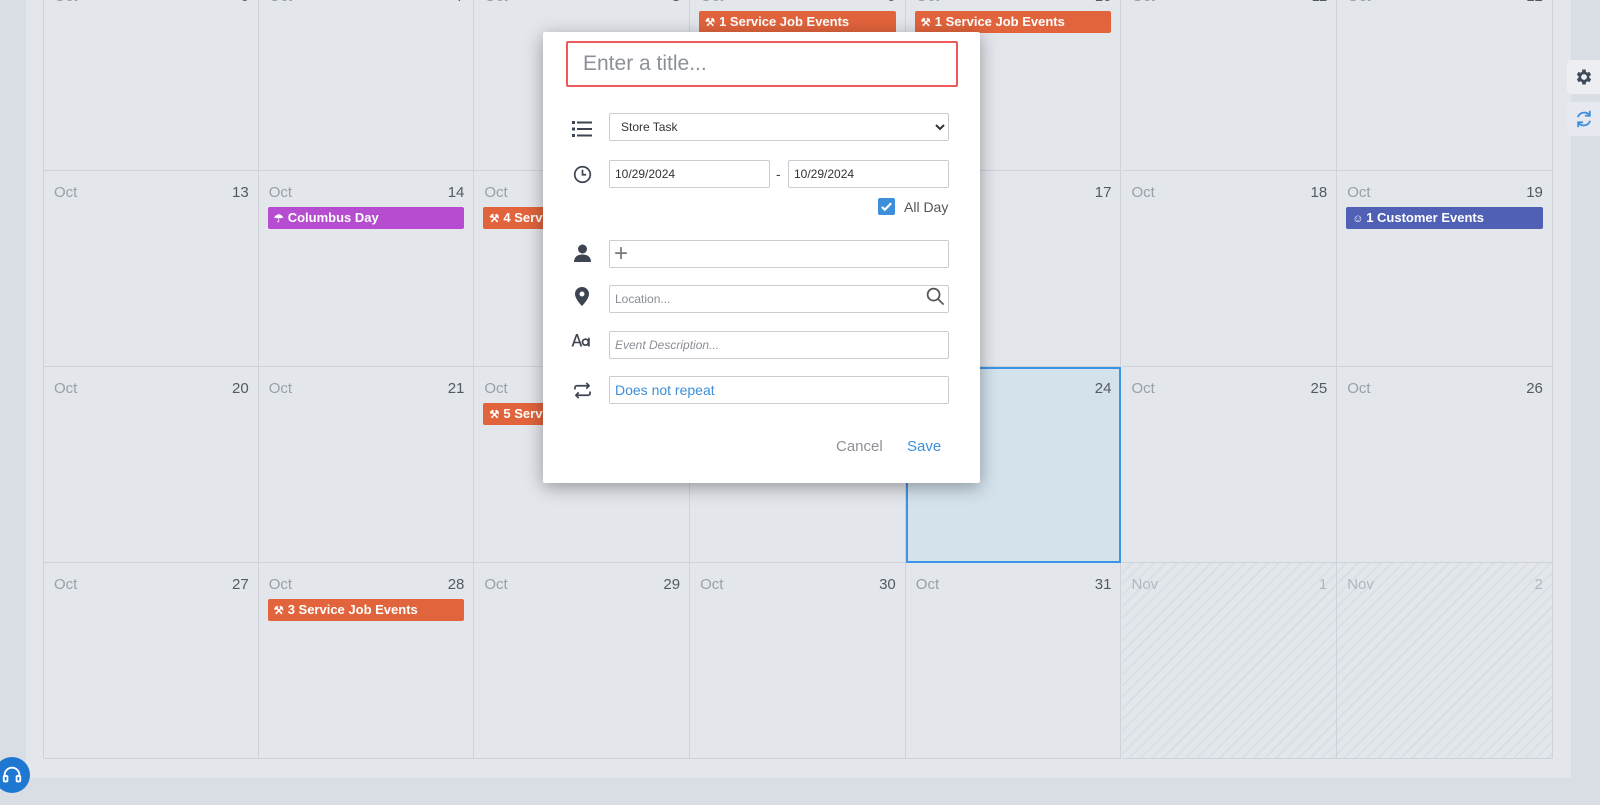  I want to click on location-pin-icon, so click(582, 296).